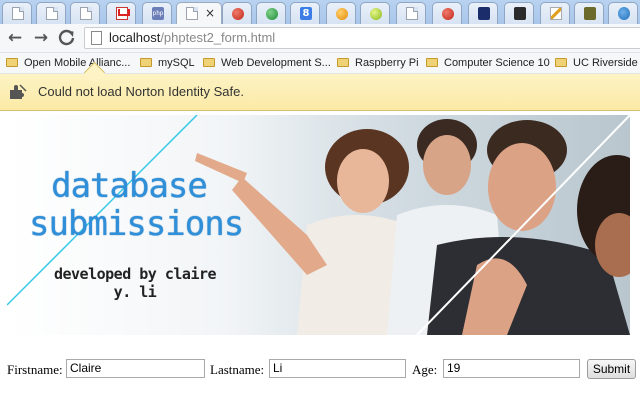  I want to click on green-circle-icon, so click(376, 14).